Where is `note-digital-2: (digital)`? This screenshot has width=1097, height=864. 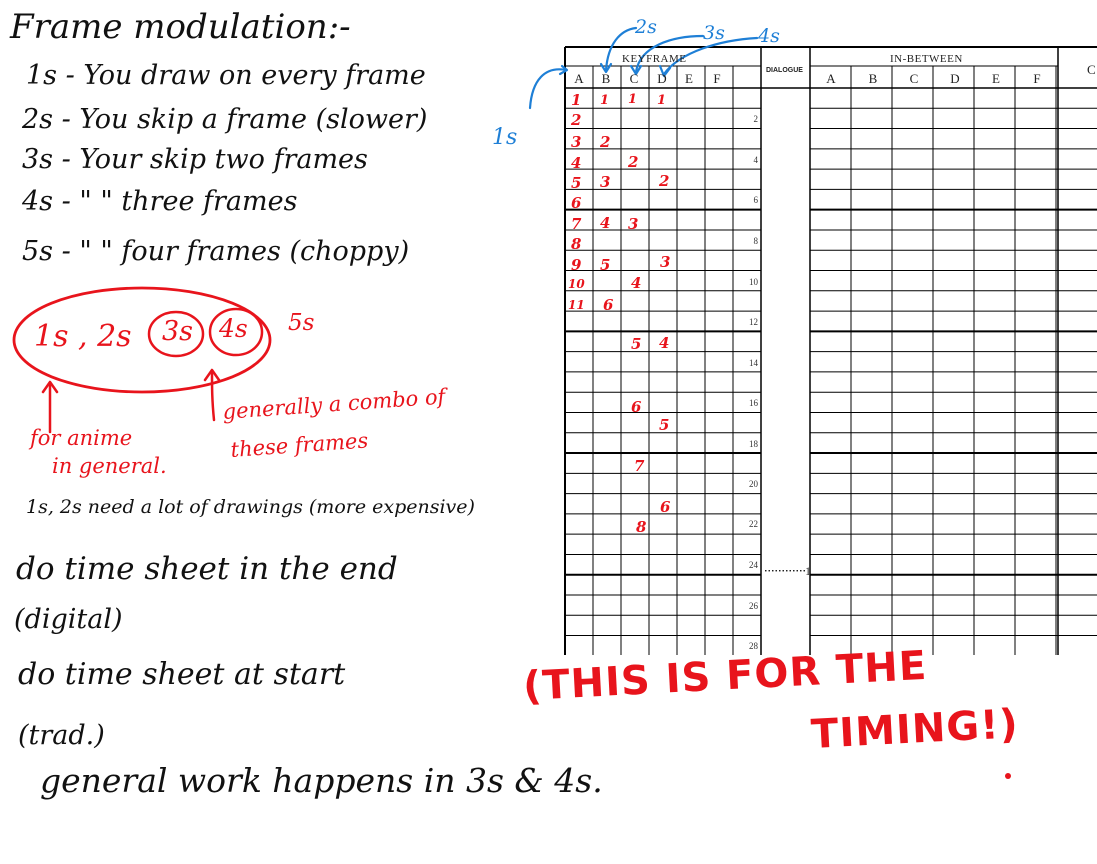
note-digital-2: (digital) is located at coordinates (68, 619).